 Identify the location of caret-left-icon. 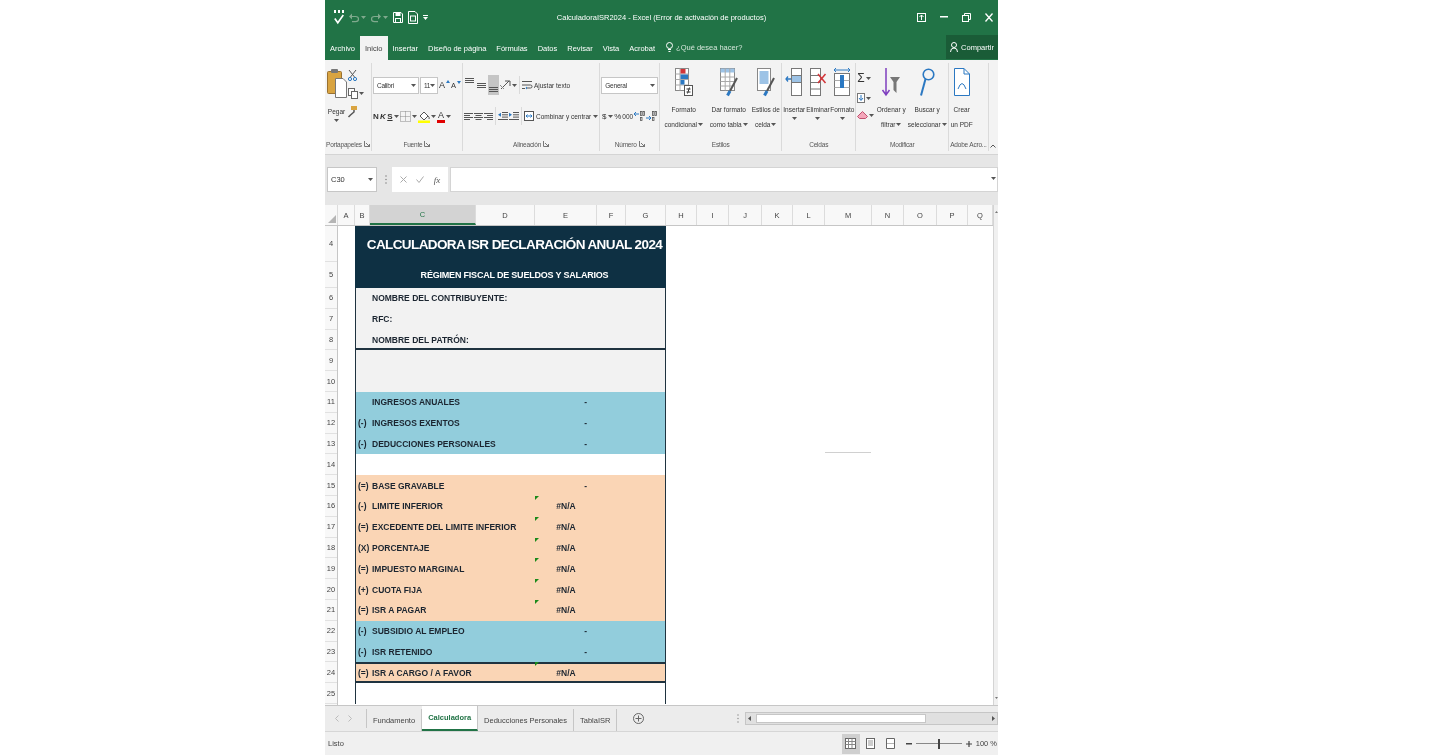
(749, 718).